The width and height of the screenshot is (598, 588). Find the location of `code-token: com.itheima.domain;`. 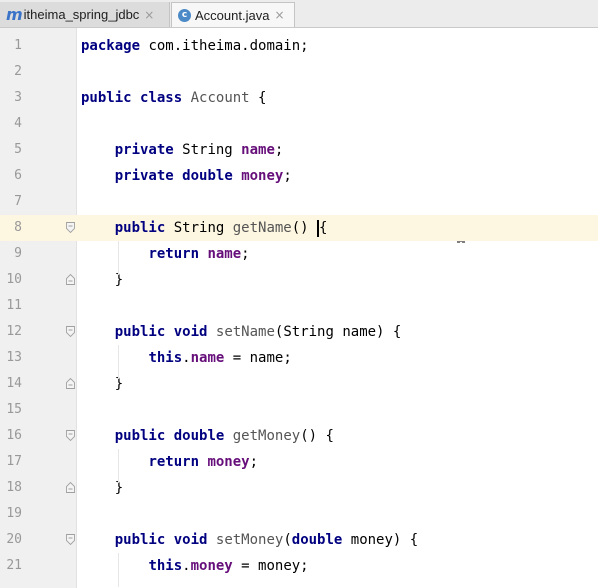

code-token: com.itheima.domain; is located at coordinates (224, 46).